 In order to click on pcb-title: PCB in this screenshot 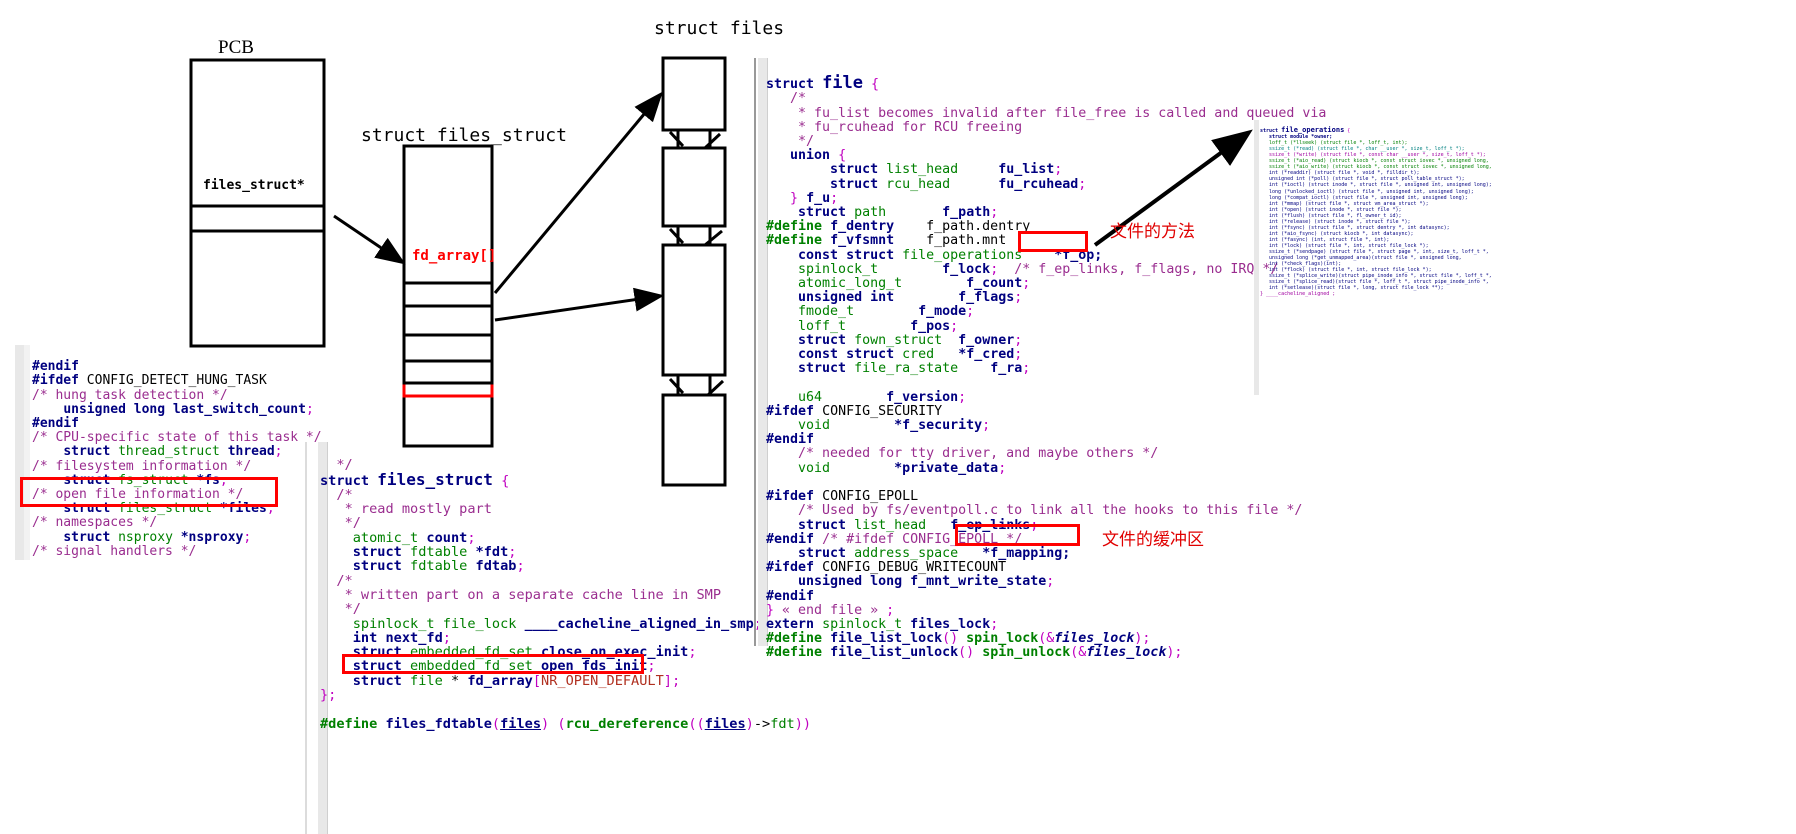, I will do `click(236, 47)`.